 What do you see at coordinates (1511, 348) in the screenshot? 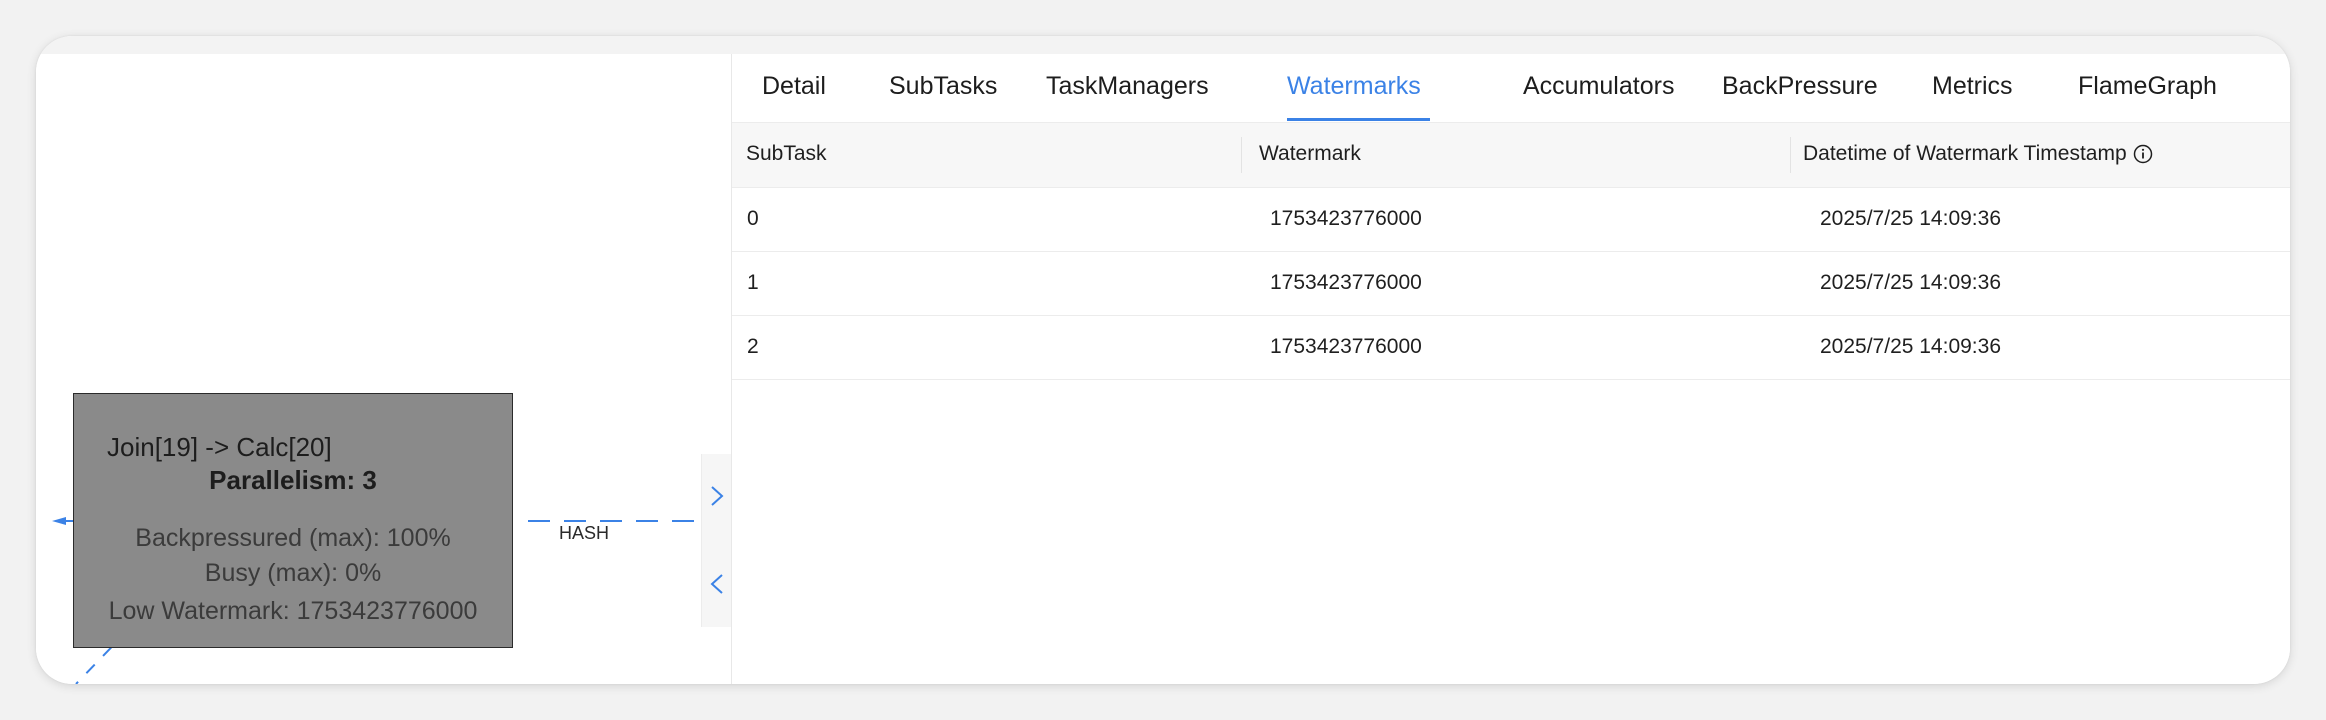
I see `table-row: 2 1753423776000 2025/7/25 14:09:36` at bounding box center [1511, 348].